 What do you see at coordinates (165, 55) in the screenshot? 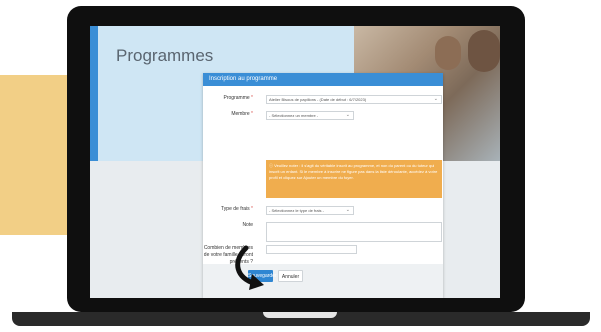
I see `page-title: Programmes` at bounding box center [165, 55].